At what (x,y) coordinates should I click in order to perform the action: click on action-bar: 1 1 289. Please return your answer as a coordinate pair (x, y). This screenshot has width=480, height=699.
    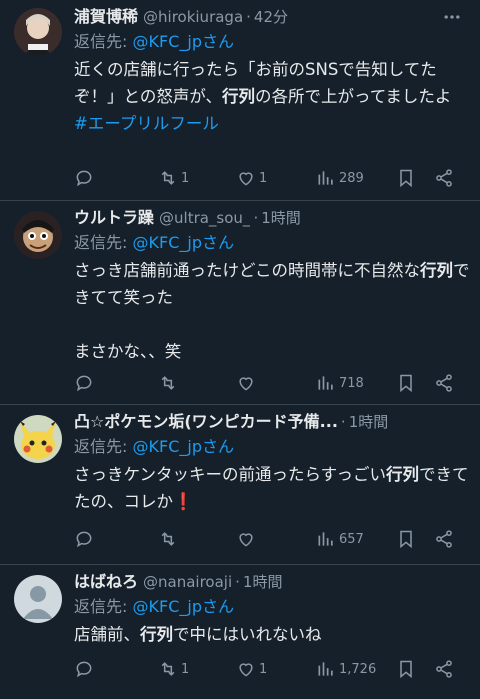
    Looking at the image, I should click on (272, 178).